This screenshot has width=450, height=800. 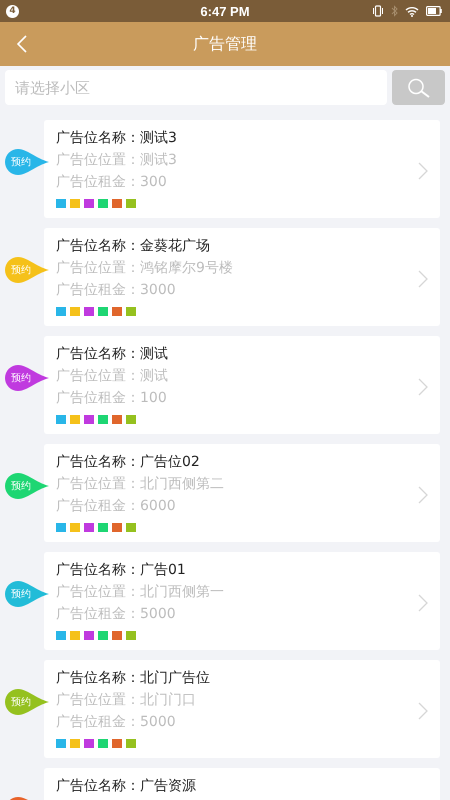 I want to click on search-icon, so click(x=419, y=88).